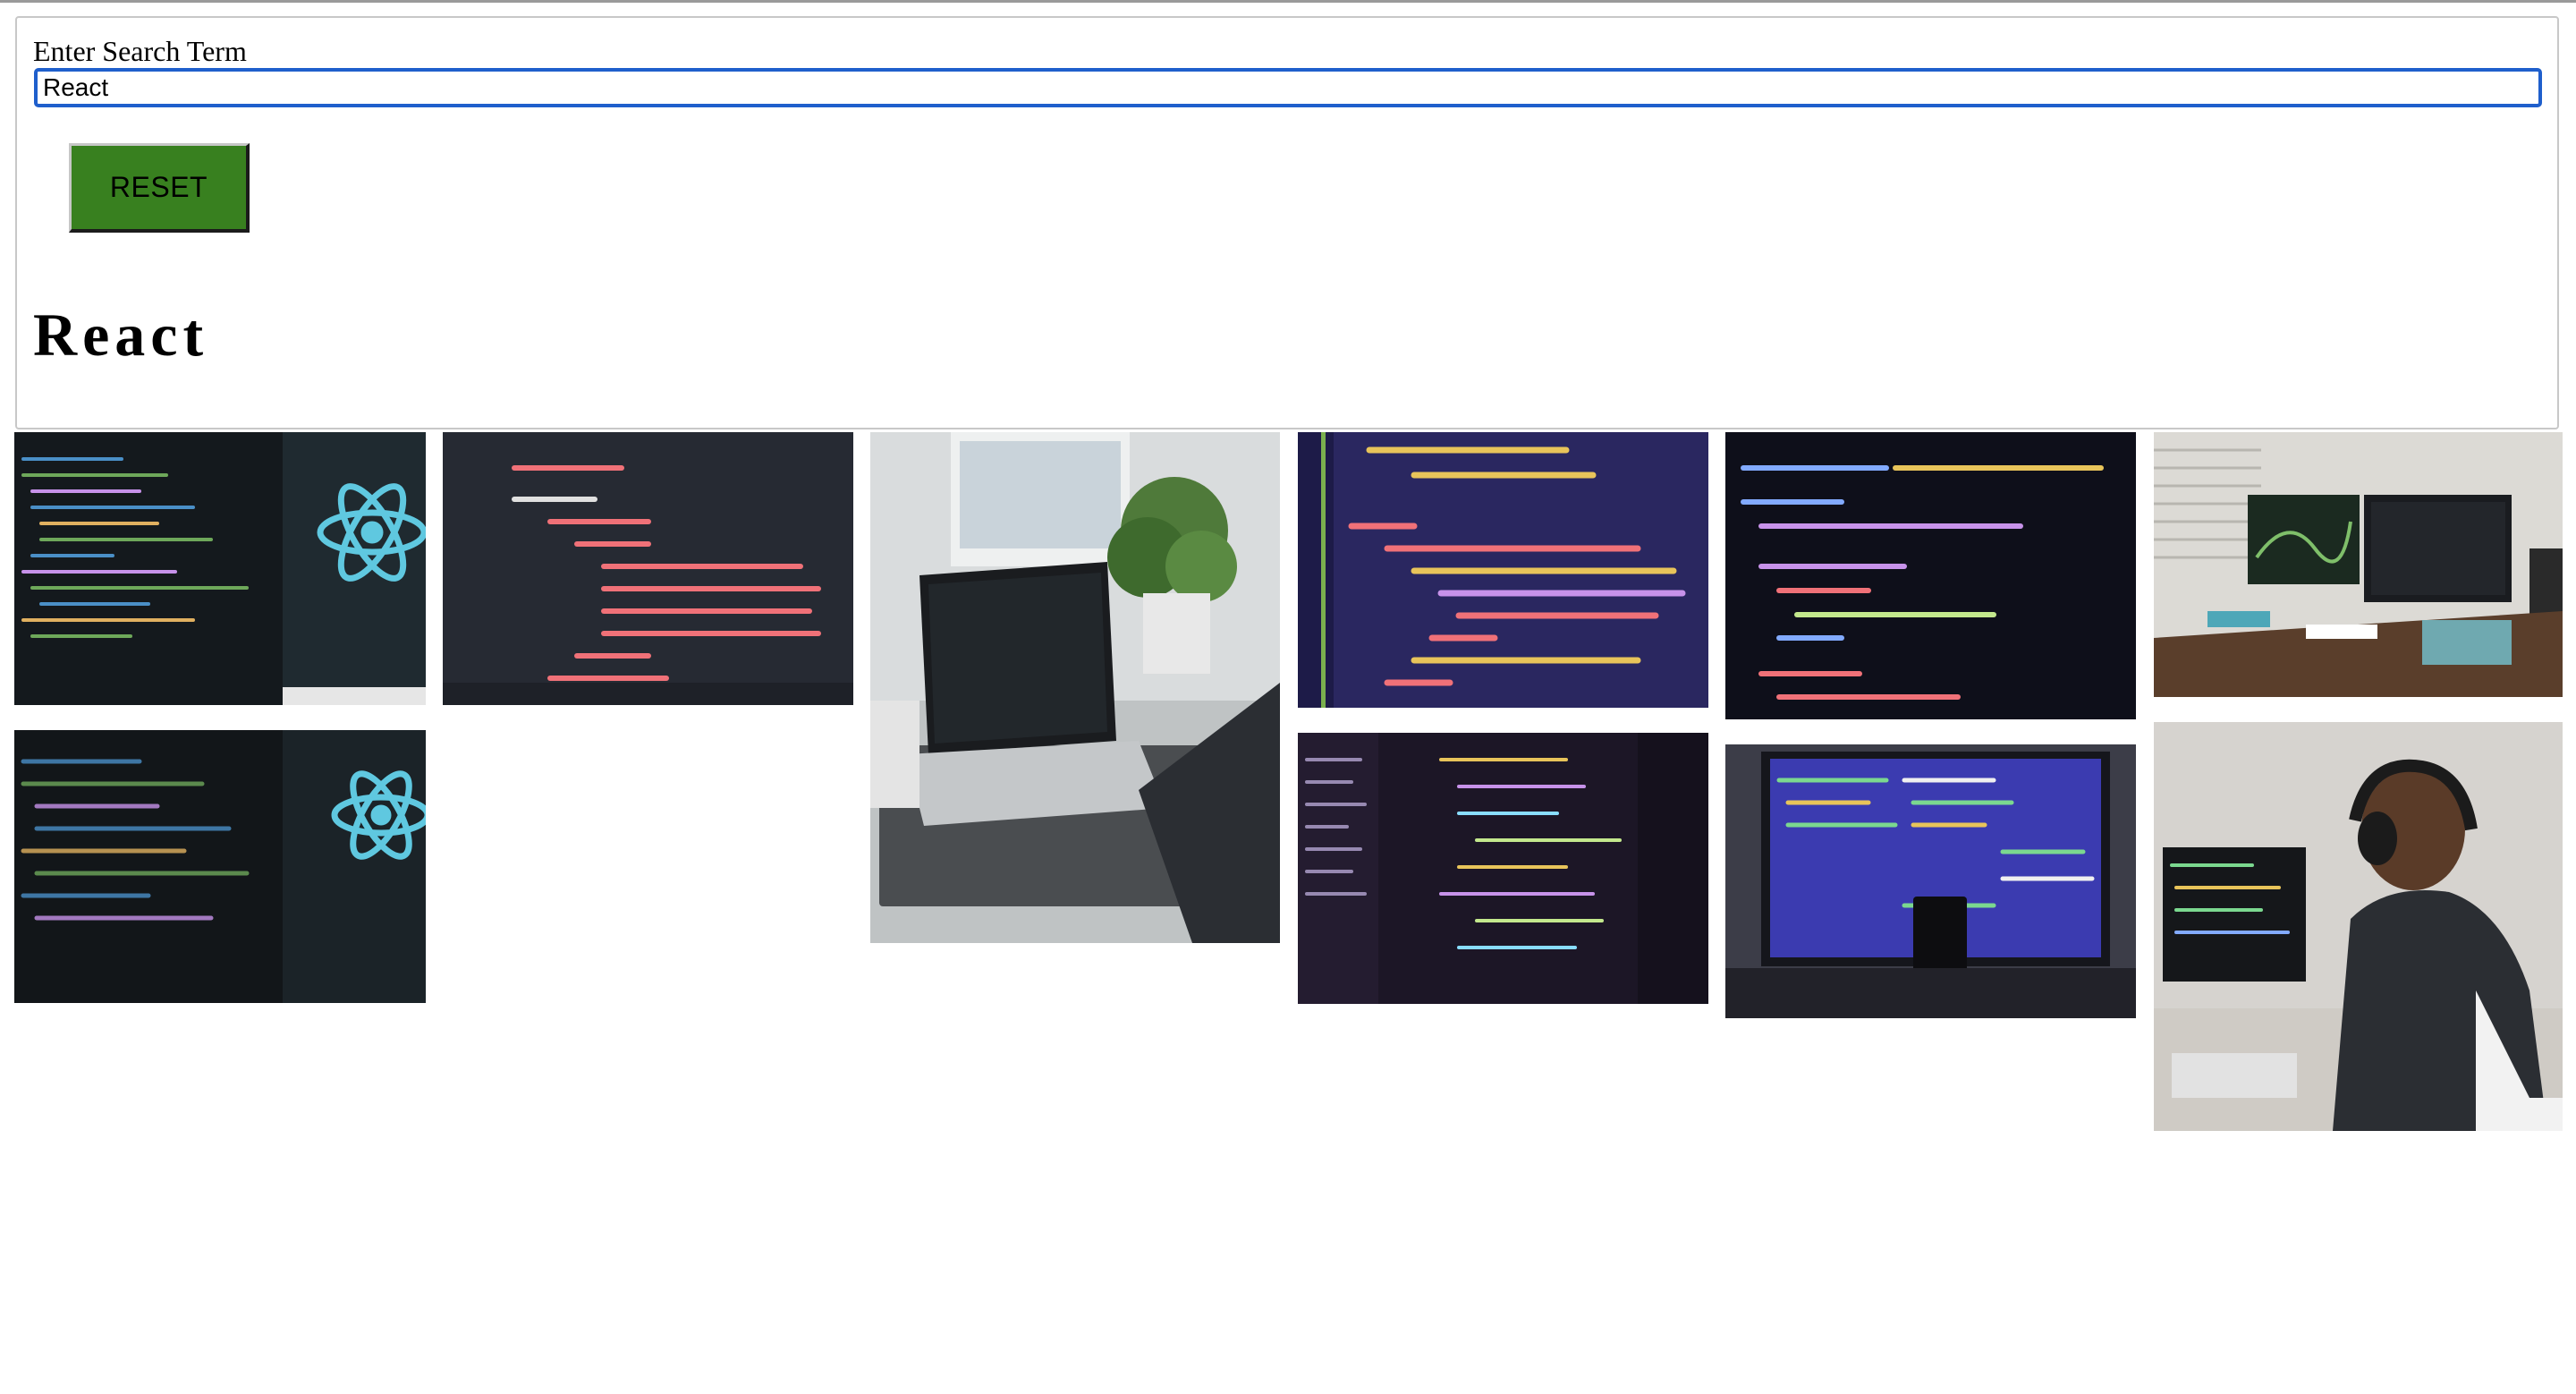 This screenshot has width=2576, height=1394. What do you see at coordinates (1503, 570) in the screenshot?
I see `image-progress-button-code` at bounding box center [1503, 570].